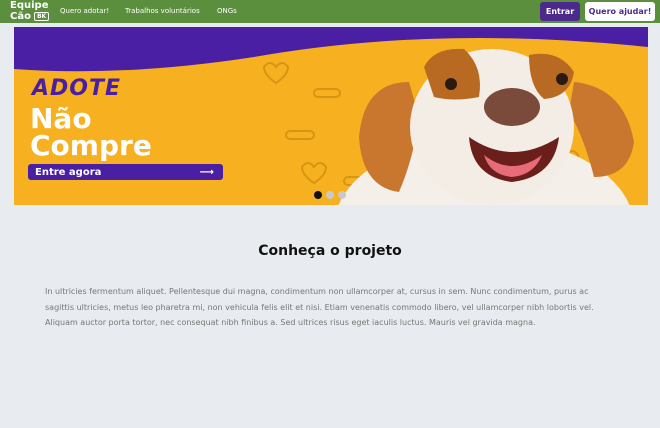 This screenshot has width=660, height=428. I want to click on banner-cta-button: Entre agora ⟶, so click(125, 172).